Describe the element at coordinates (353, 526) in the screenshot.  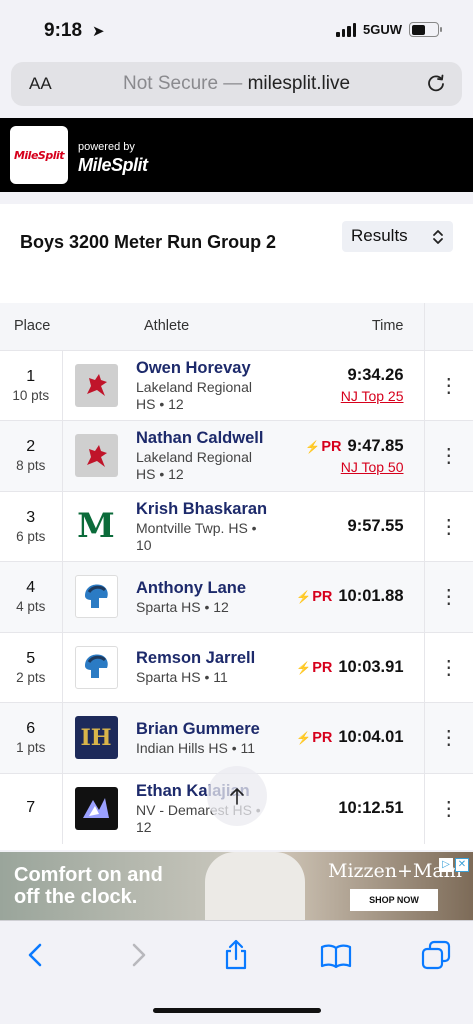
I see `time-cell: 9:57.55` at that location.